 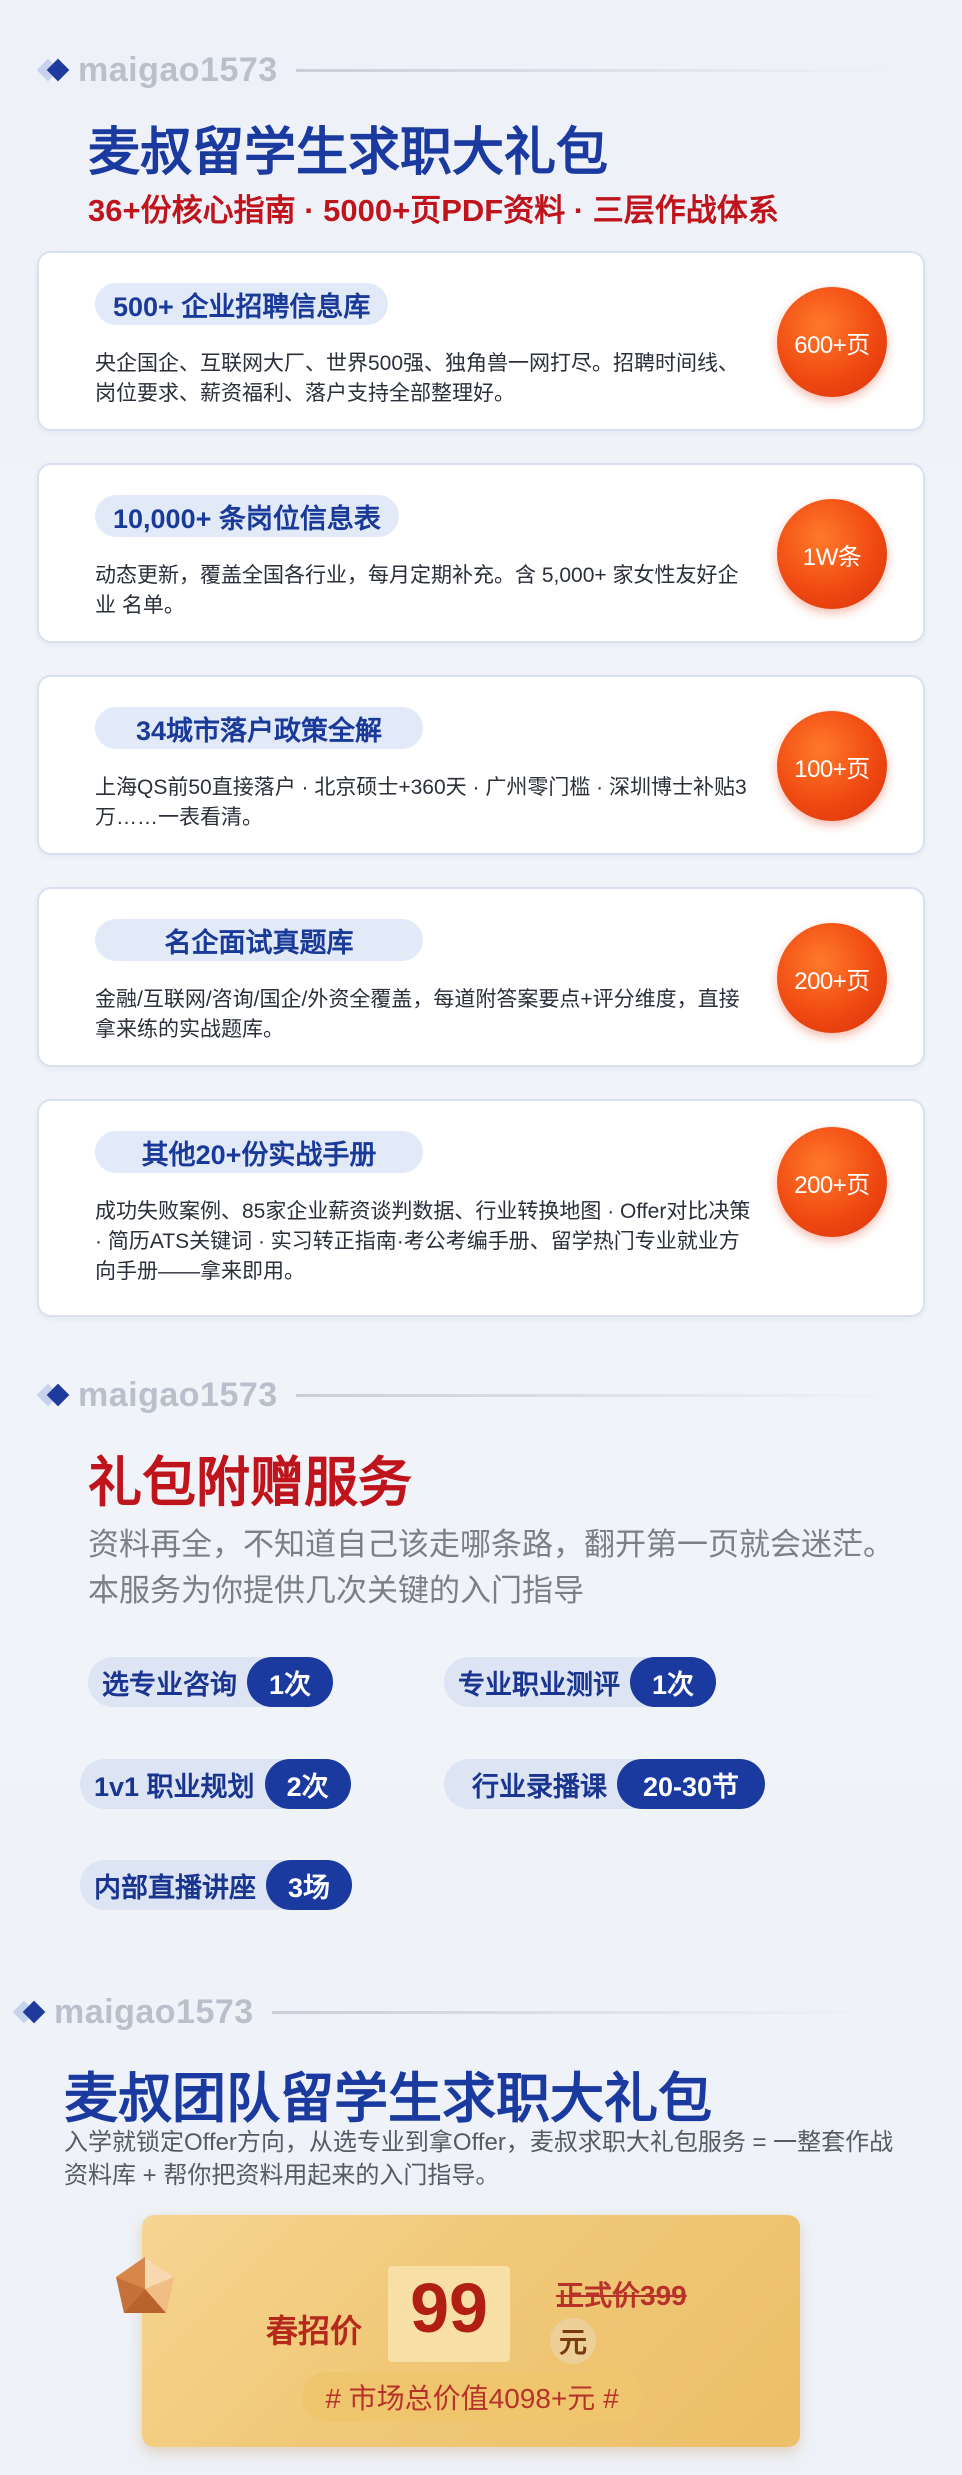 I want to click on final-title: 麦叔团队留学生求职大礼包, so click(x=388, y=2099).